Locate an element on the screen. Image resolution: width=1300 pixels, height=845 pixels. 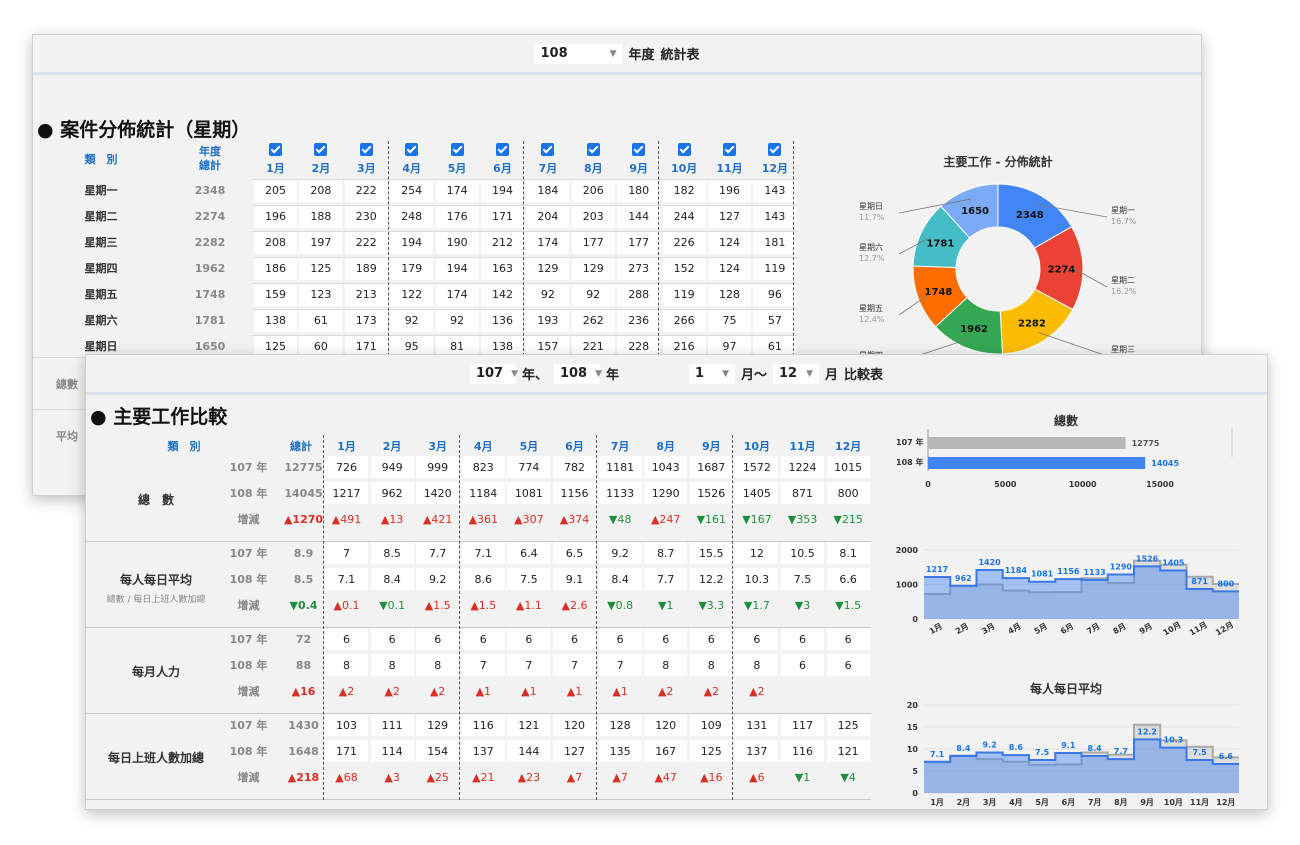
month-value: 75 is located at coordinates (729, 320).